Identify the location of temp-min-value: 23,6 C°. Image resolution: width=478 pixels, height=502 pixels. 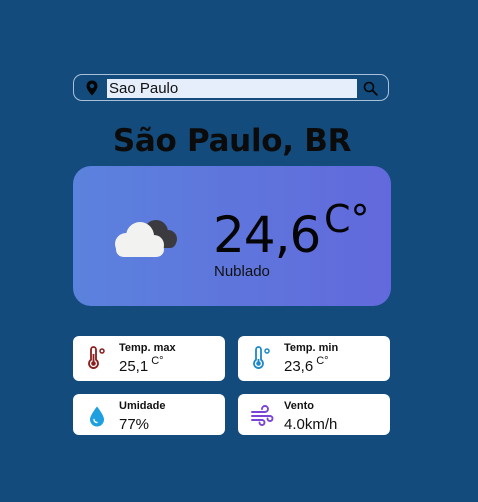
(306, 365).